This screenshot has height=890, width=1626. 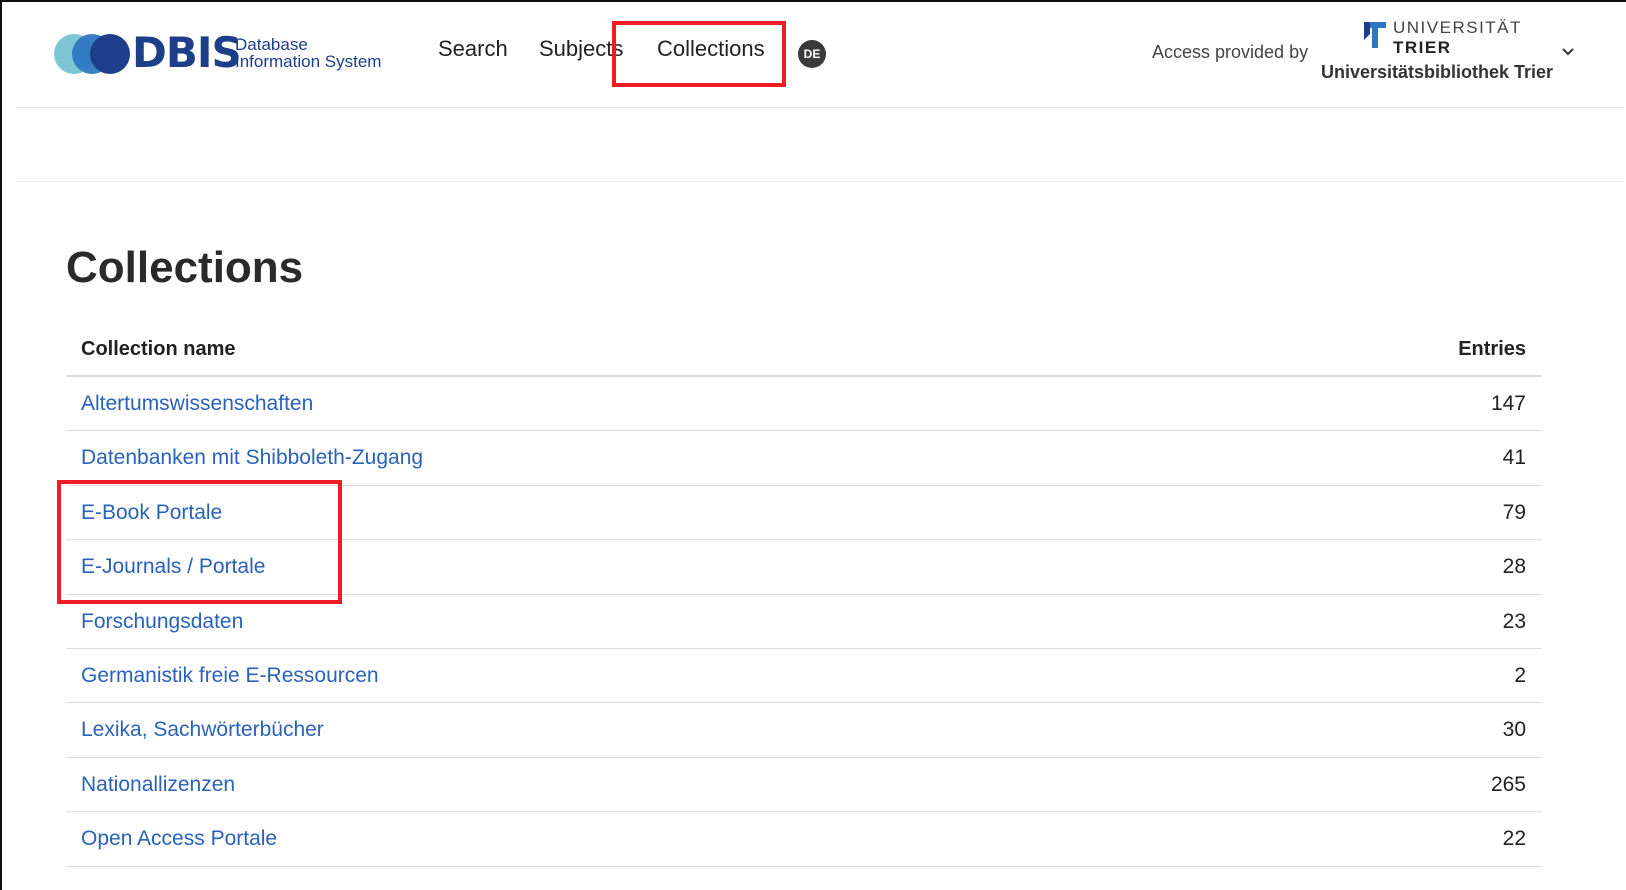 I want to click on access-provided-label: Access provided by, so click(x=1230, y=52).